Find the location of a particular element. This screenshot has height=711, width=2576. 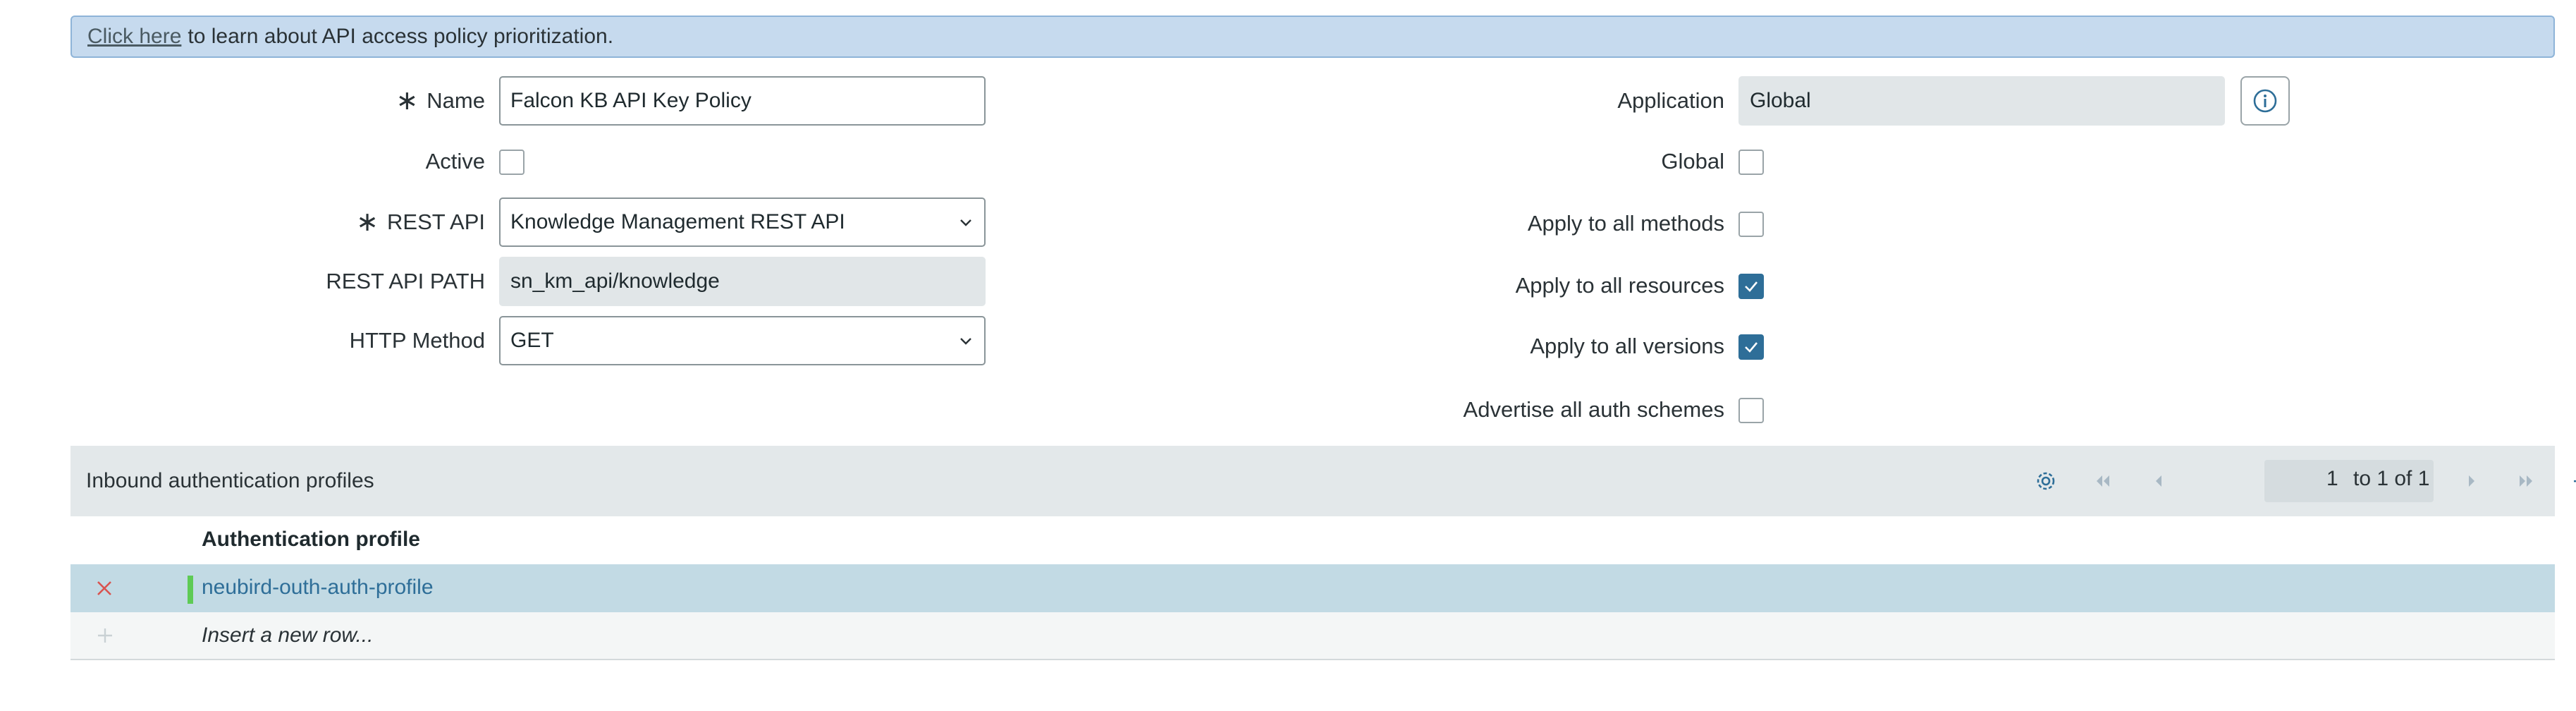

apply-all-resources-checkbox is located at coordinates (1751, 287).